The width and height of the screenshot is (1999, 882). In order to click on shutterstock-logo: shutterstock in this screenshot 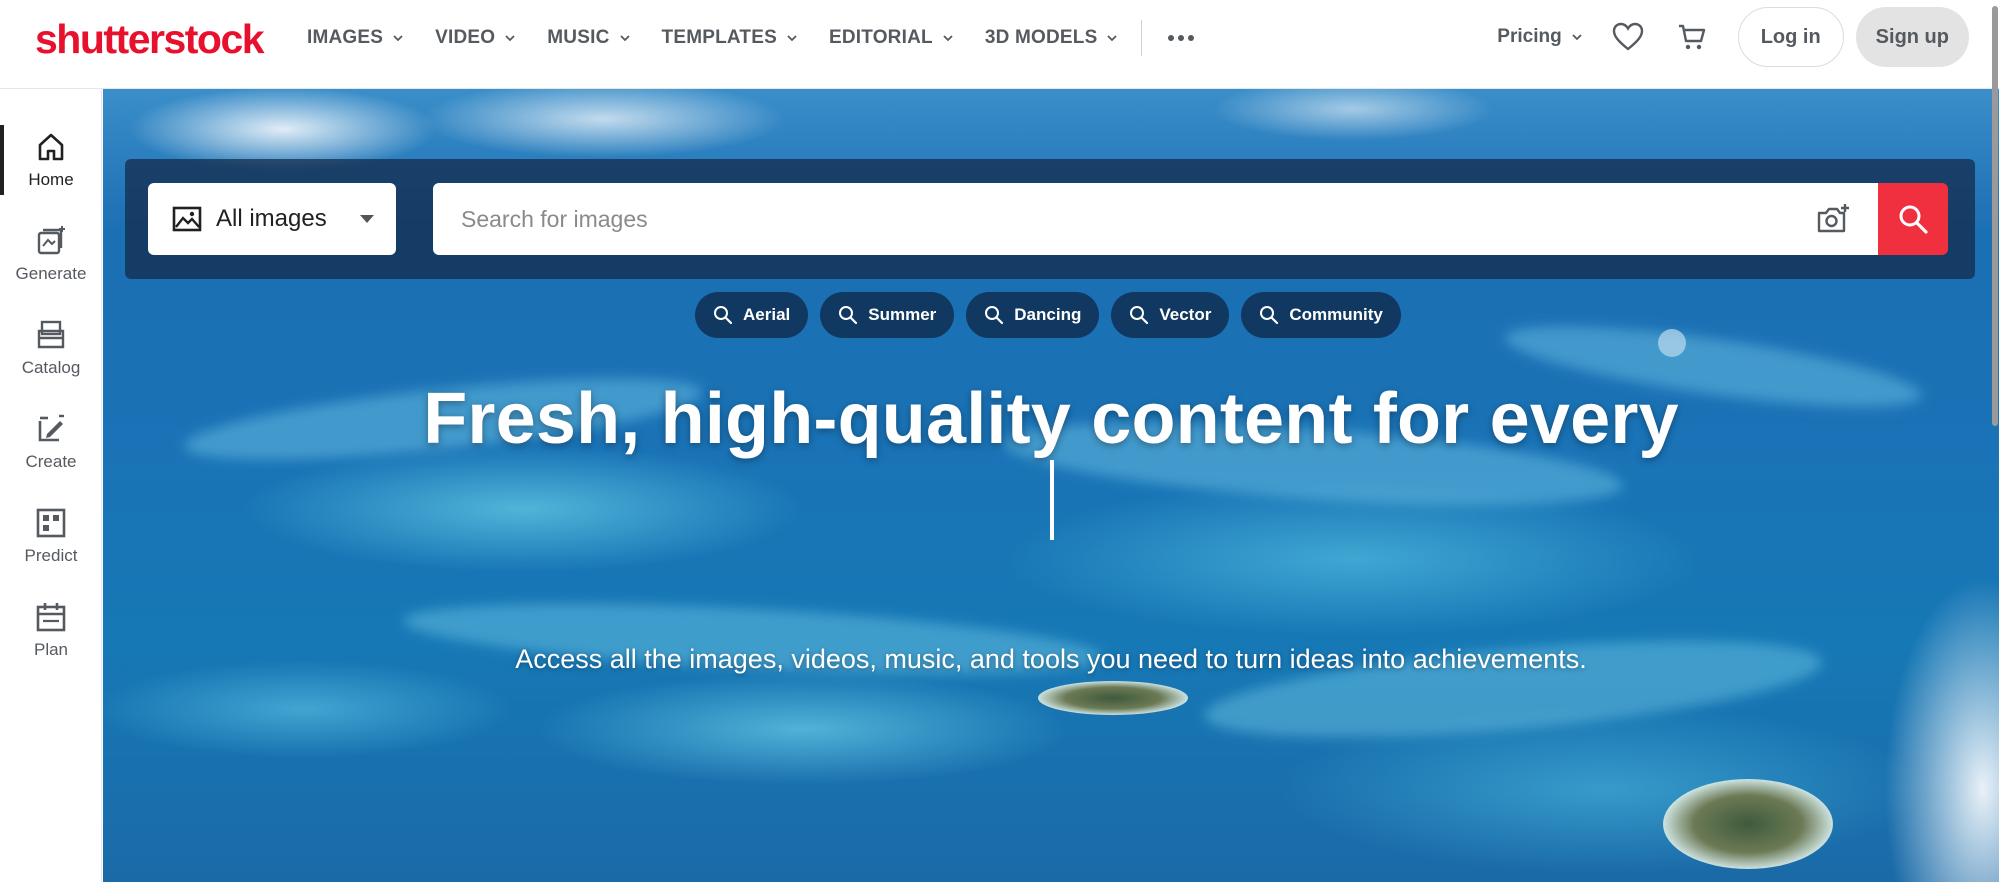, I will do `click(150, 39)`.